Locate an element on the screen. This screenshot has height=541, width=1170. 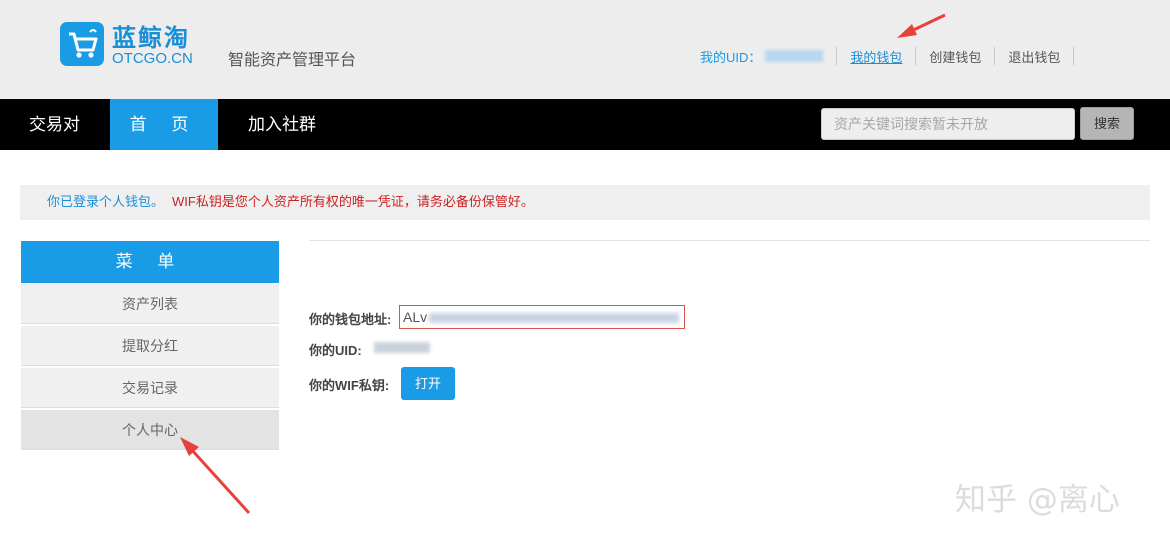
arrow-to-my-wallet-icon is located at coordinates (921, 25).